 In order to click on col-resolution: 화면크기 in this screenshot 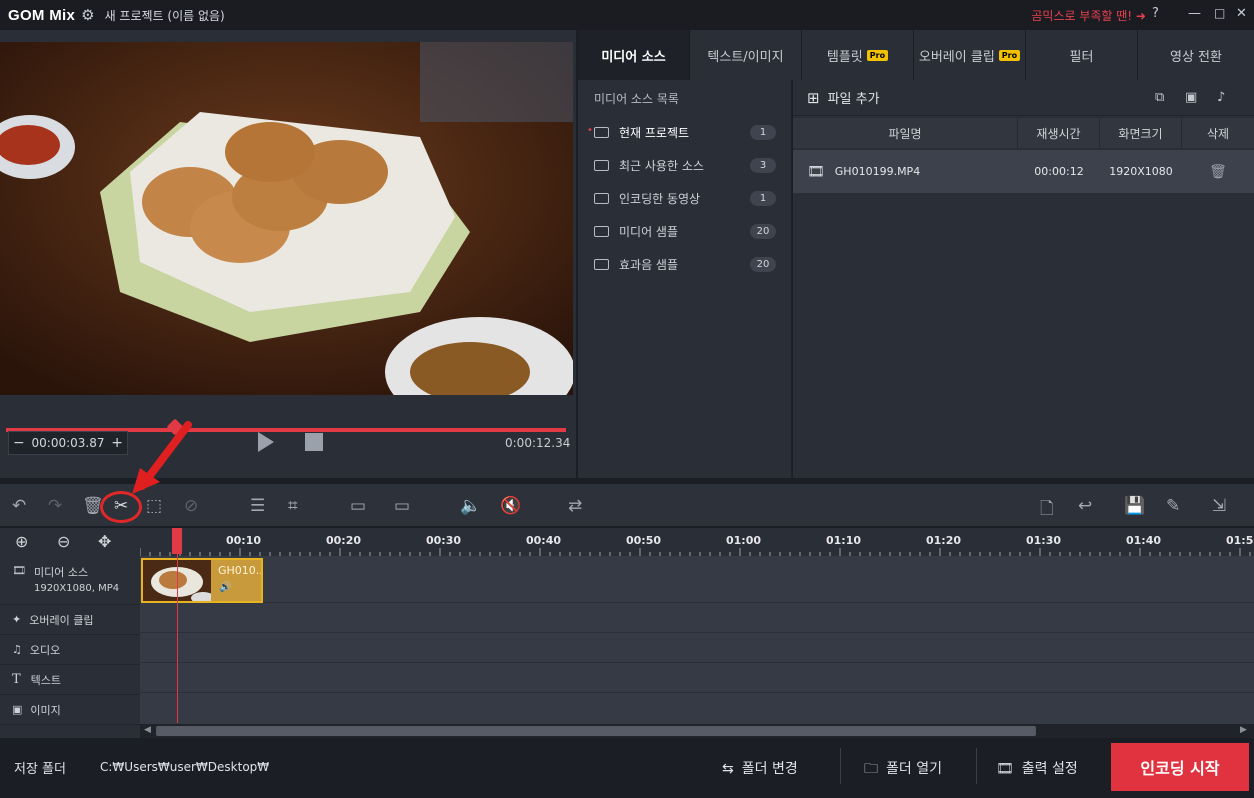, I will do `click(1141, 133)`.